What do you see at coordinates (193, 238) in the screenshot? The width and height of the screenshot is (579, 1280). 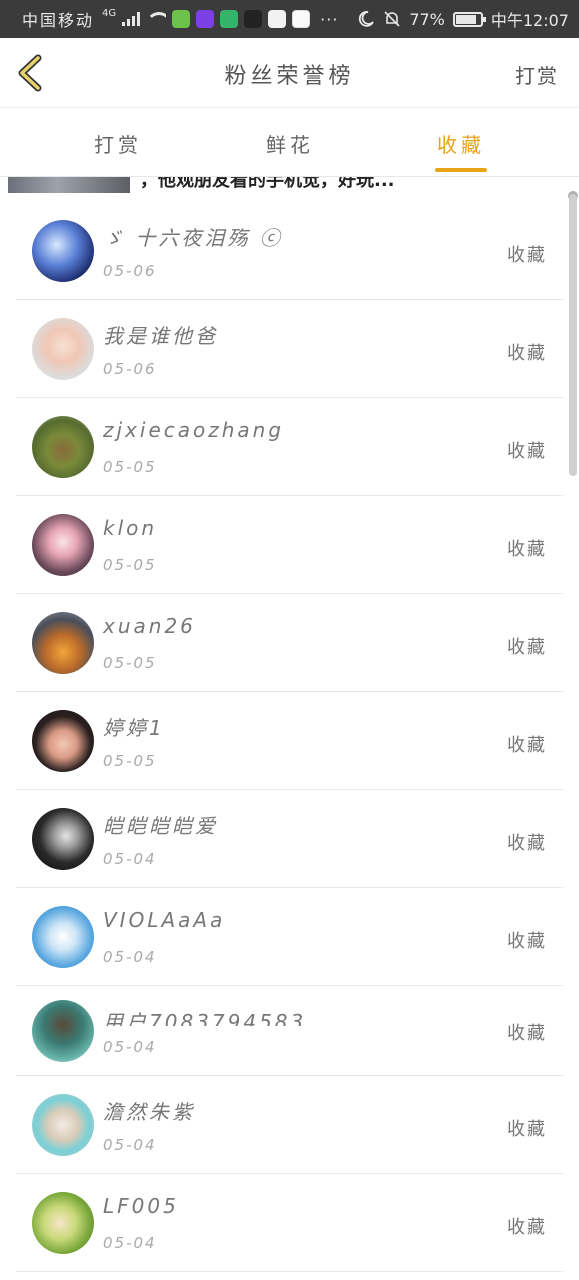 I see `user-name: ゞ 十六夜泪殇 ⓒ` at bounding box center [193, 238].